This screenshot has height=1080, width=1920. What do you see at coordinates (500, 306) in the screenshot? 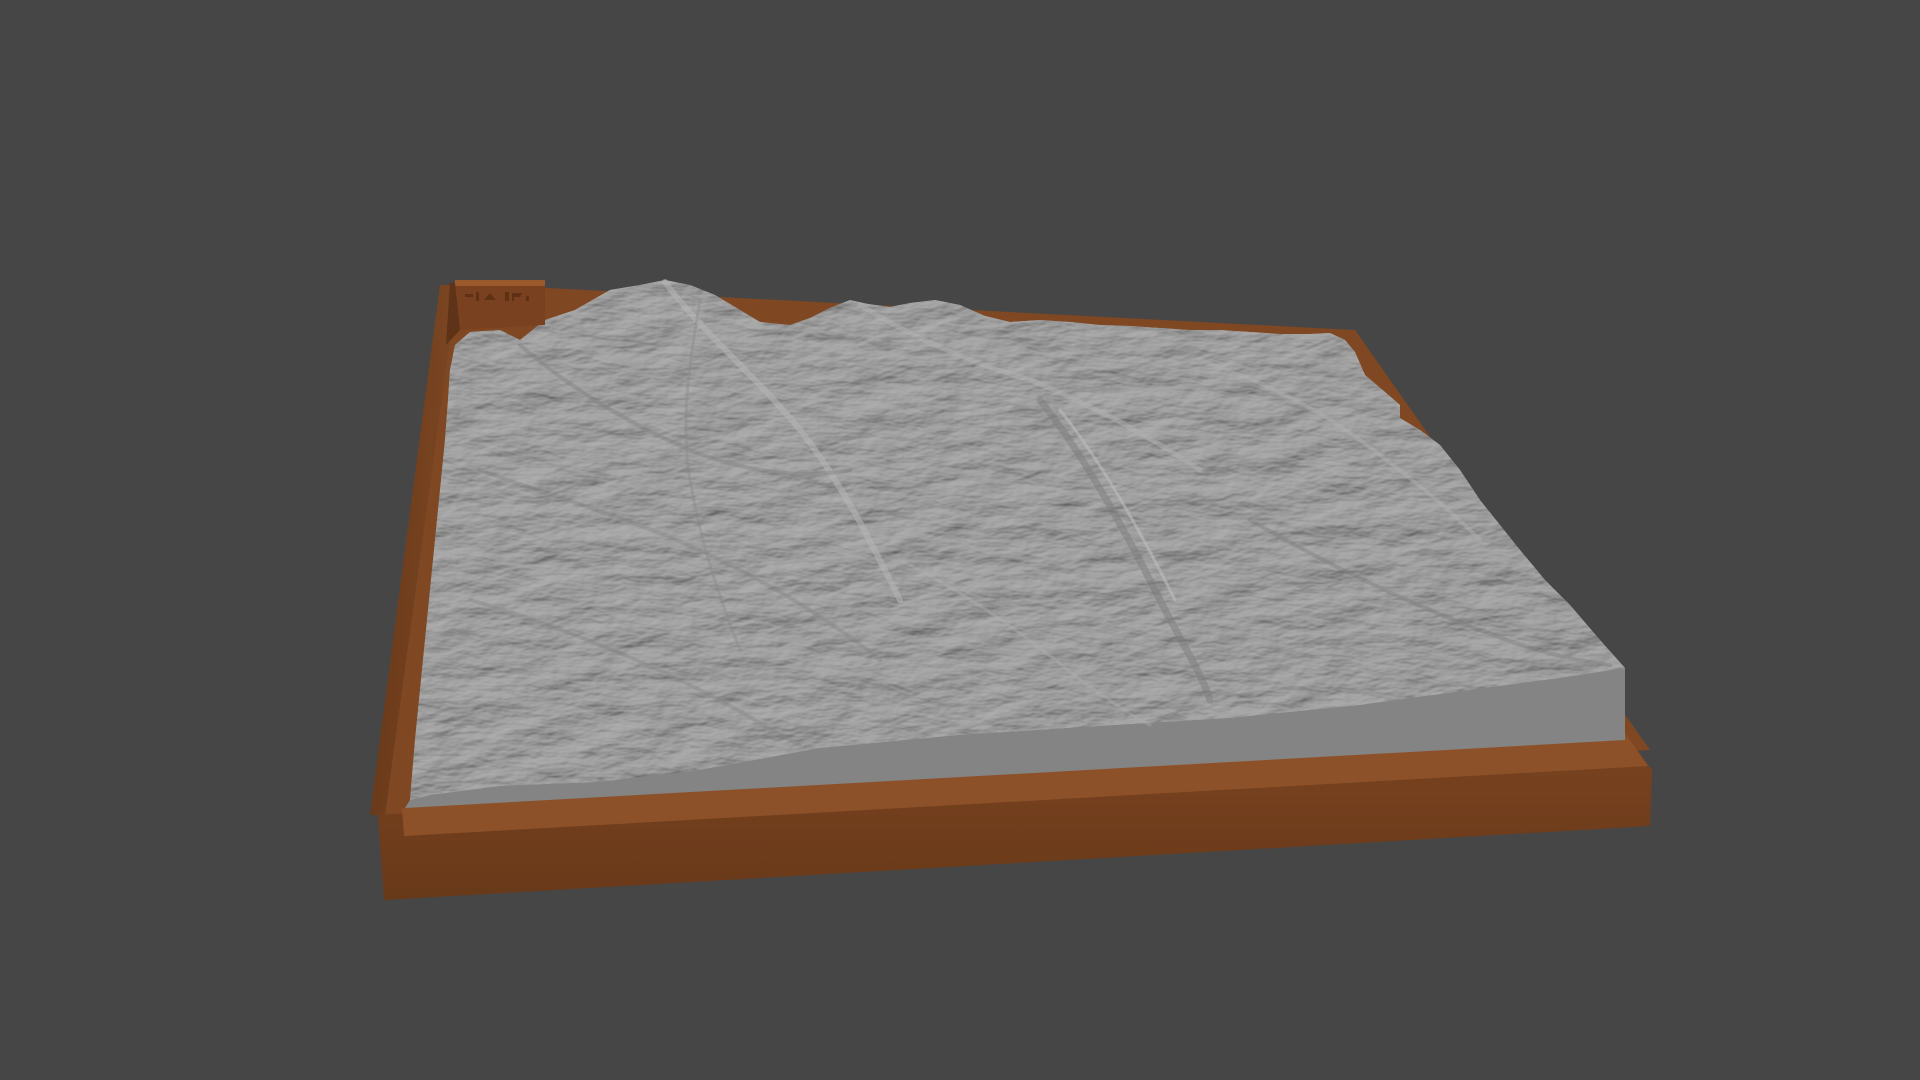
I see `label-block-front` at bounding box center [500, 306].